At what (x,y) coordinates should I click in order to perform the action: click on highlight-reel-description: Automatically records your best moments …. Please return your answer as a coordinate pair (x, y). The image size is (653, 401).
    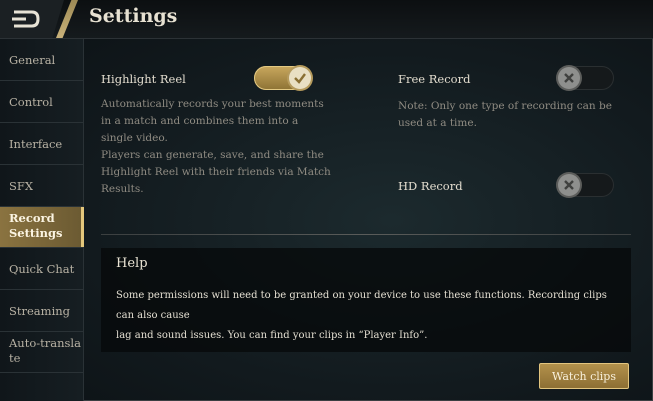
    Looking at the image, I should click on (226, 147).